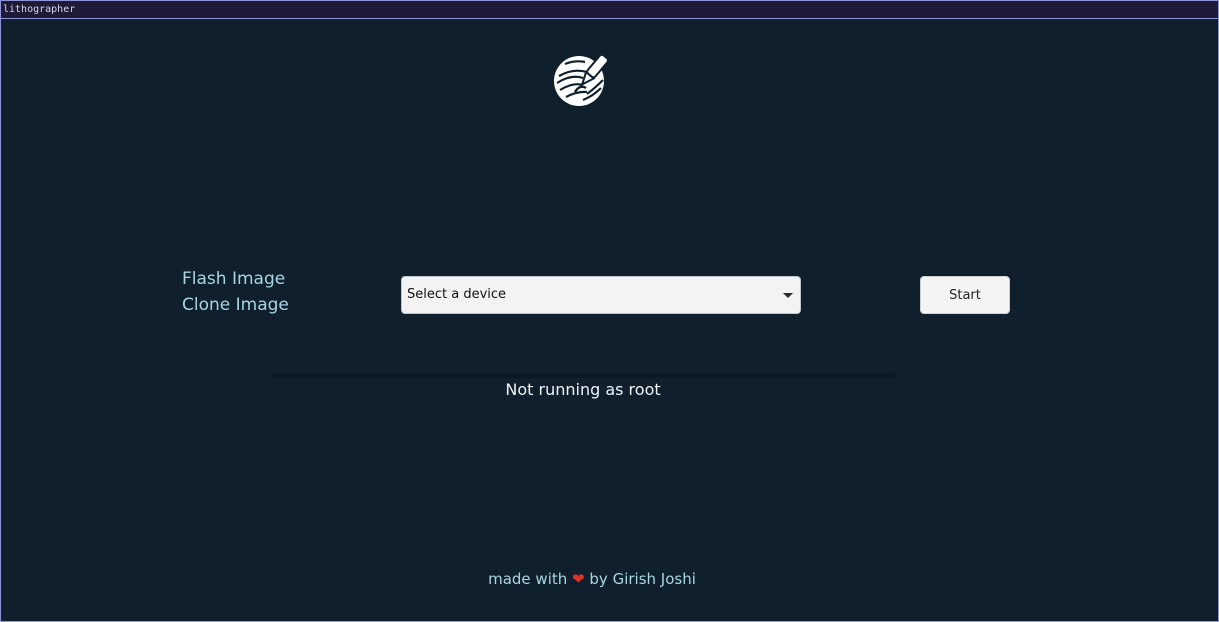 Image resolution: width=1219 pixels, height=622 pixels. Describe the element at coordinates (272, 279) in the screenshot. I see `mode-flash-image: Flash Image` at that location.